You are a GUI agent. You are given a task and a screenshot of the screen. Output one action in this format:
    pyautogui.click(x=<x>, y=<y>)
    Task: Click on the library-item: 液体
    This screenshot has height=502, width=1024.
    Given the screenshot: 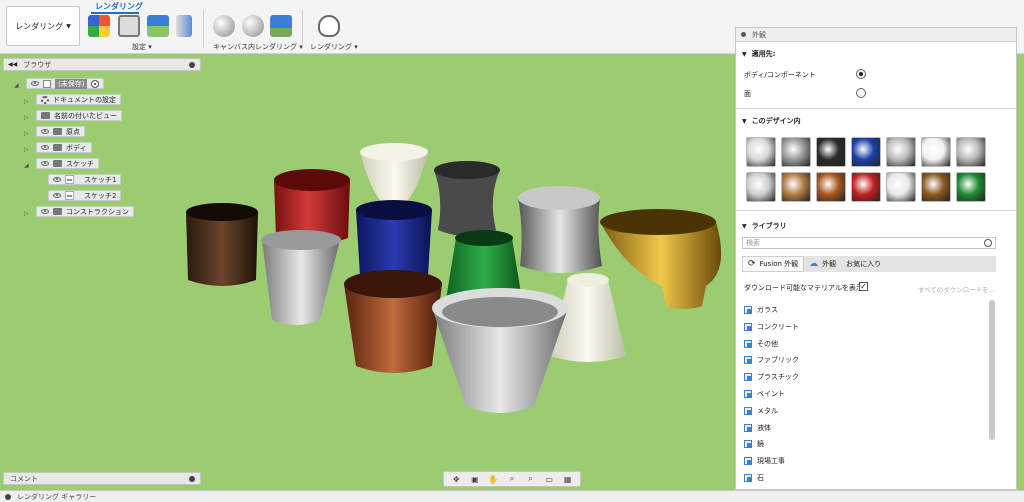 What is the action you would take?
    pyautogui.click(x=757, y=428)
    